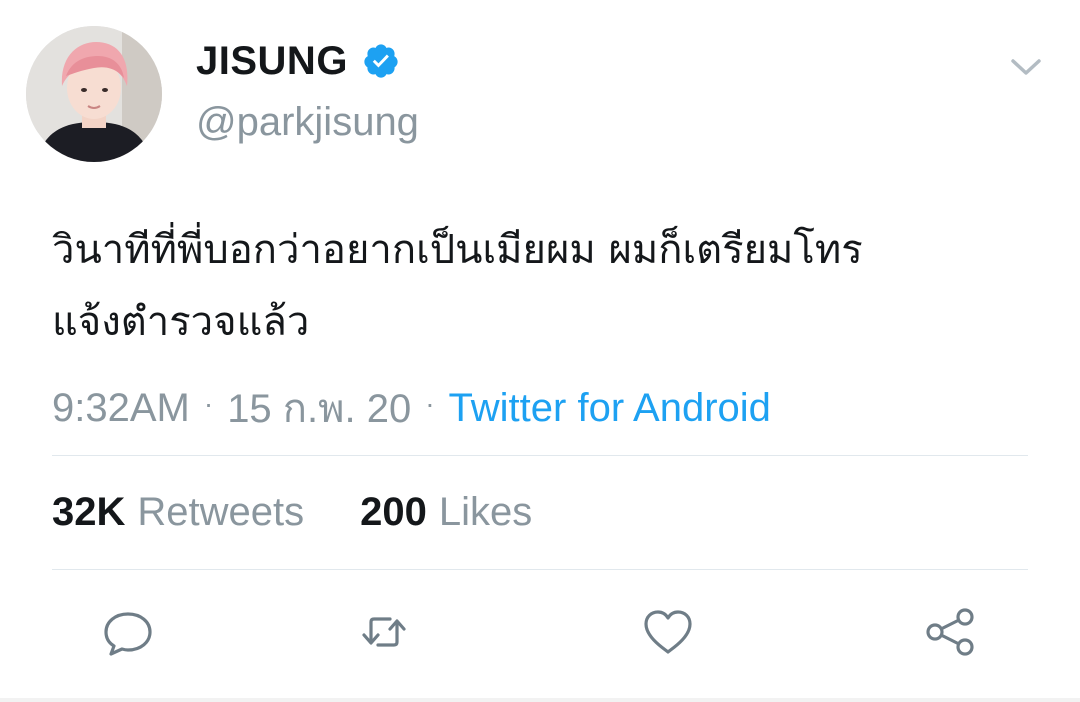 The image size is (1080, 702). I want to click on share-icon, so click(950, 632).